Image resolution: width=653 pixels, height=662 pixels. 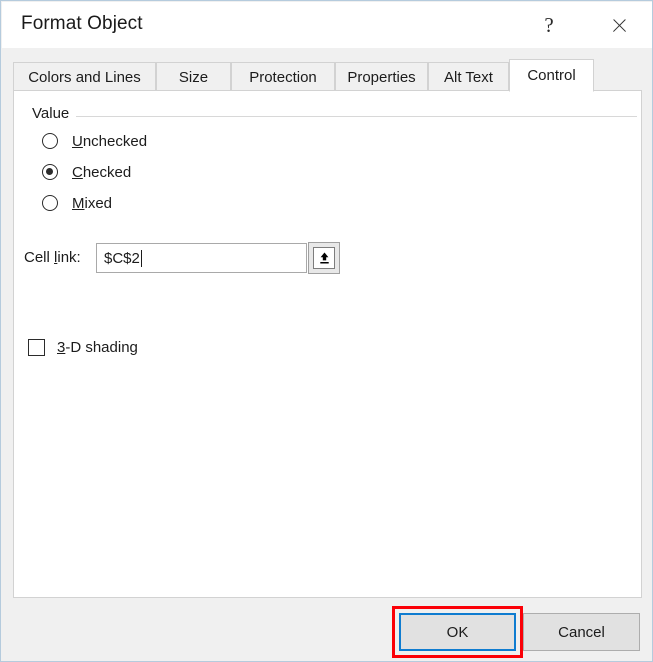 I want to click on tab-size: Size, so click(x=193, y=76).